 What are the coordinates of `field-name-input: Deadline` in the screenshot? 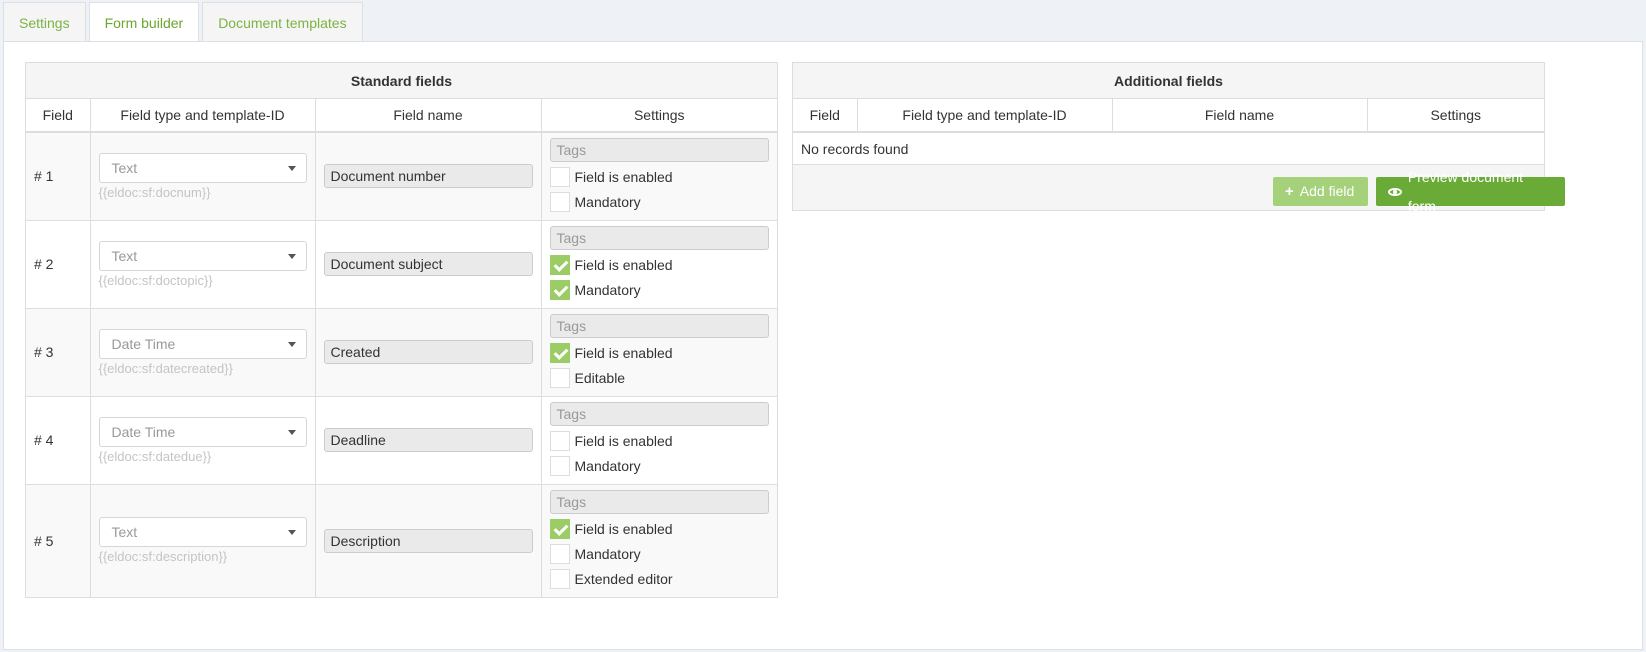 It's located at (428, 440).